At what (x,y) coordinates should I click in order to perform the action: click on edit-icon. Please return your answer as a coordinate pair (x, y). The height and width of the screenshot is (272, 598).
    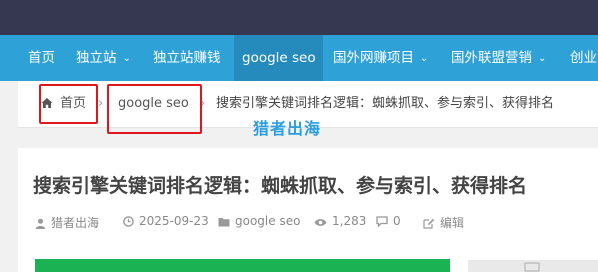
    Looking at the image, I should click on (429, 223).